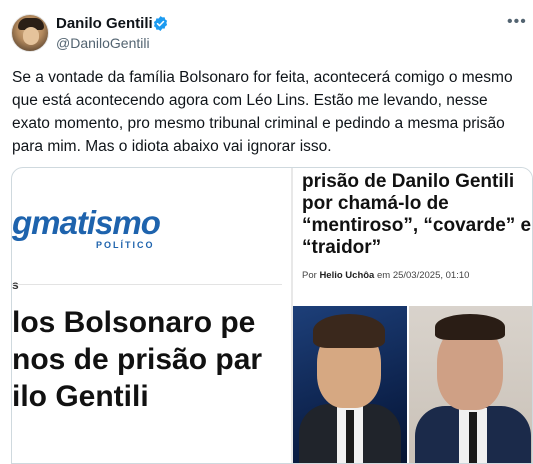  What do you see at coordinates (15, 285) in the screenshot?
I see `category-snippet: s` at bounding box center [15, 285].